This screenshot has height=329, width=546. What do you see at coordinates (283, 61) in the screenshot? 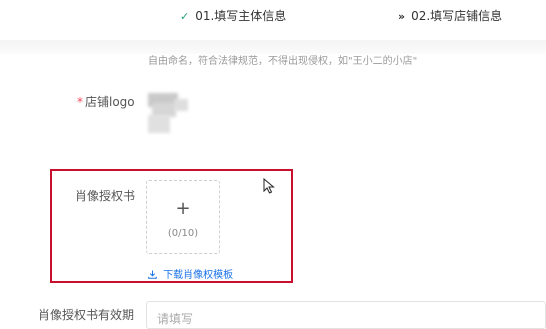
I see `store-name-hint: 自由命名，符合法律规范，不得出现侵权，如"王小二的小店"` at bounding box center [283, 61].